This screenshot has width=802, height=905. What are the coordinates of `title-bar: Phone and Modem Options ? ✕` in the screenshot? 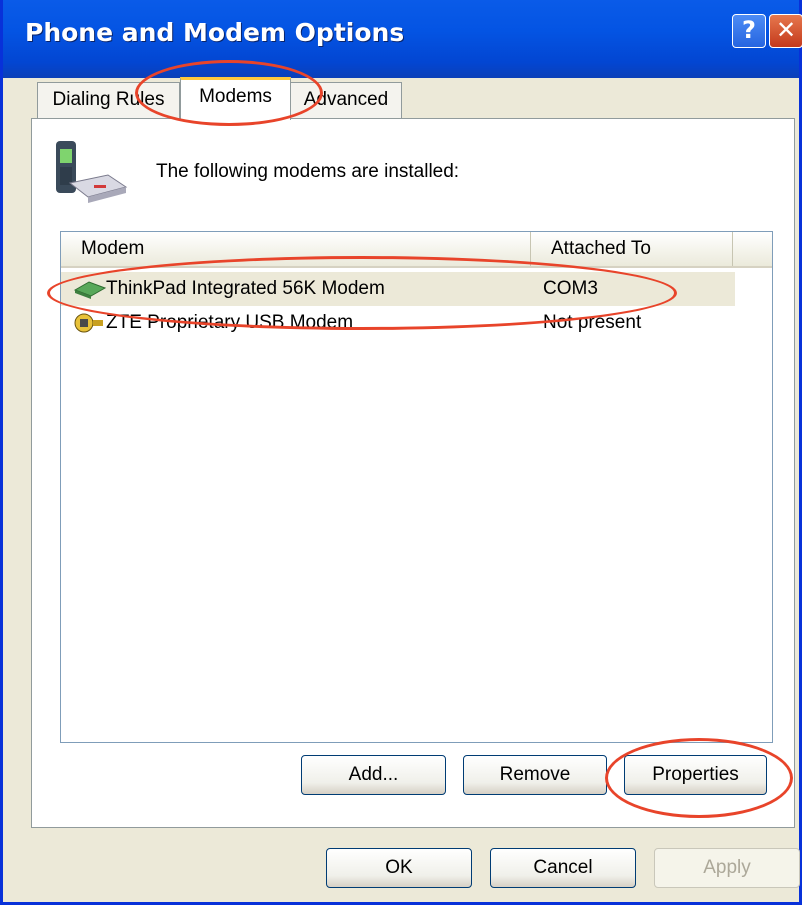 It's located at (402, 39).